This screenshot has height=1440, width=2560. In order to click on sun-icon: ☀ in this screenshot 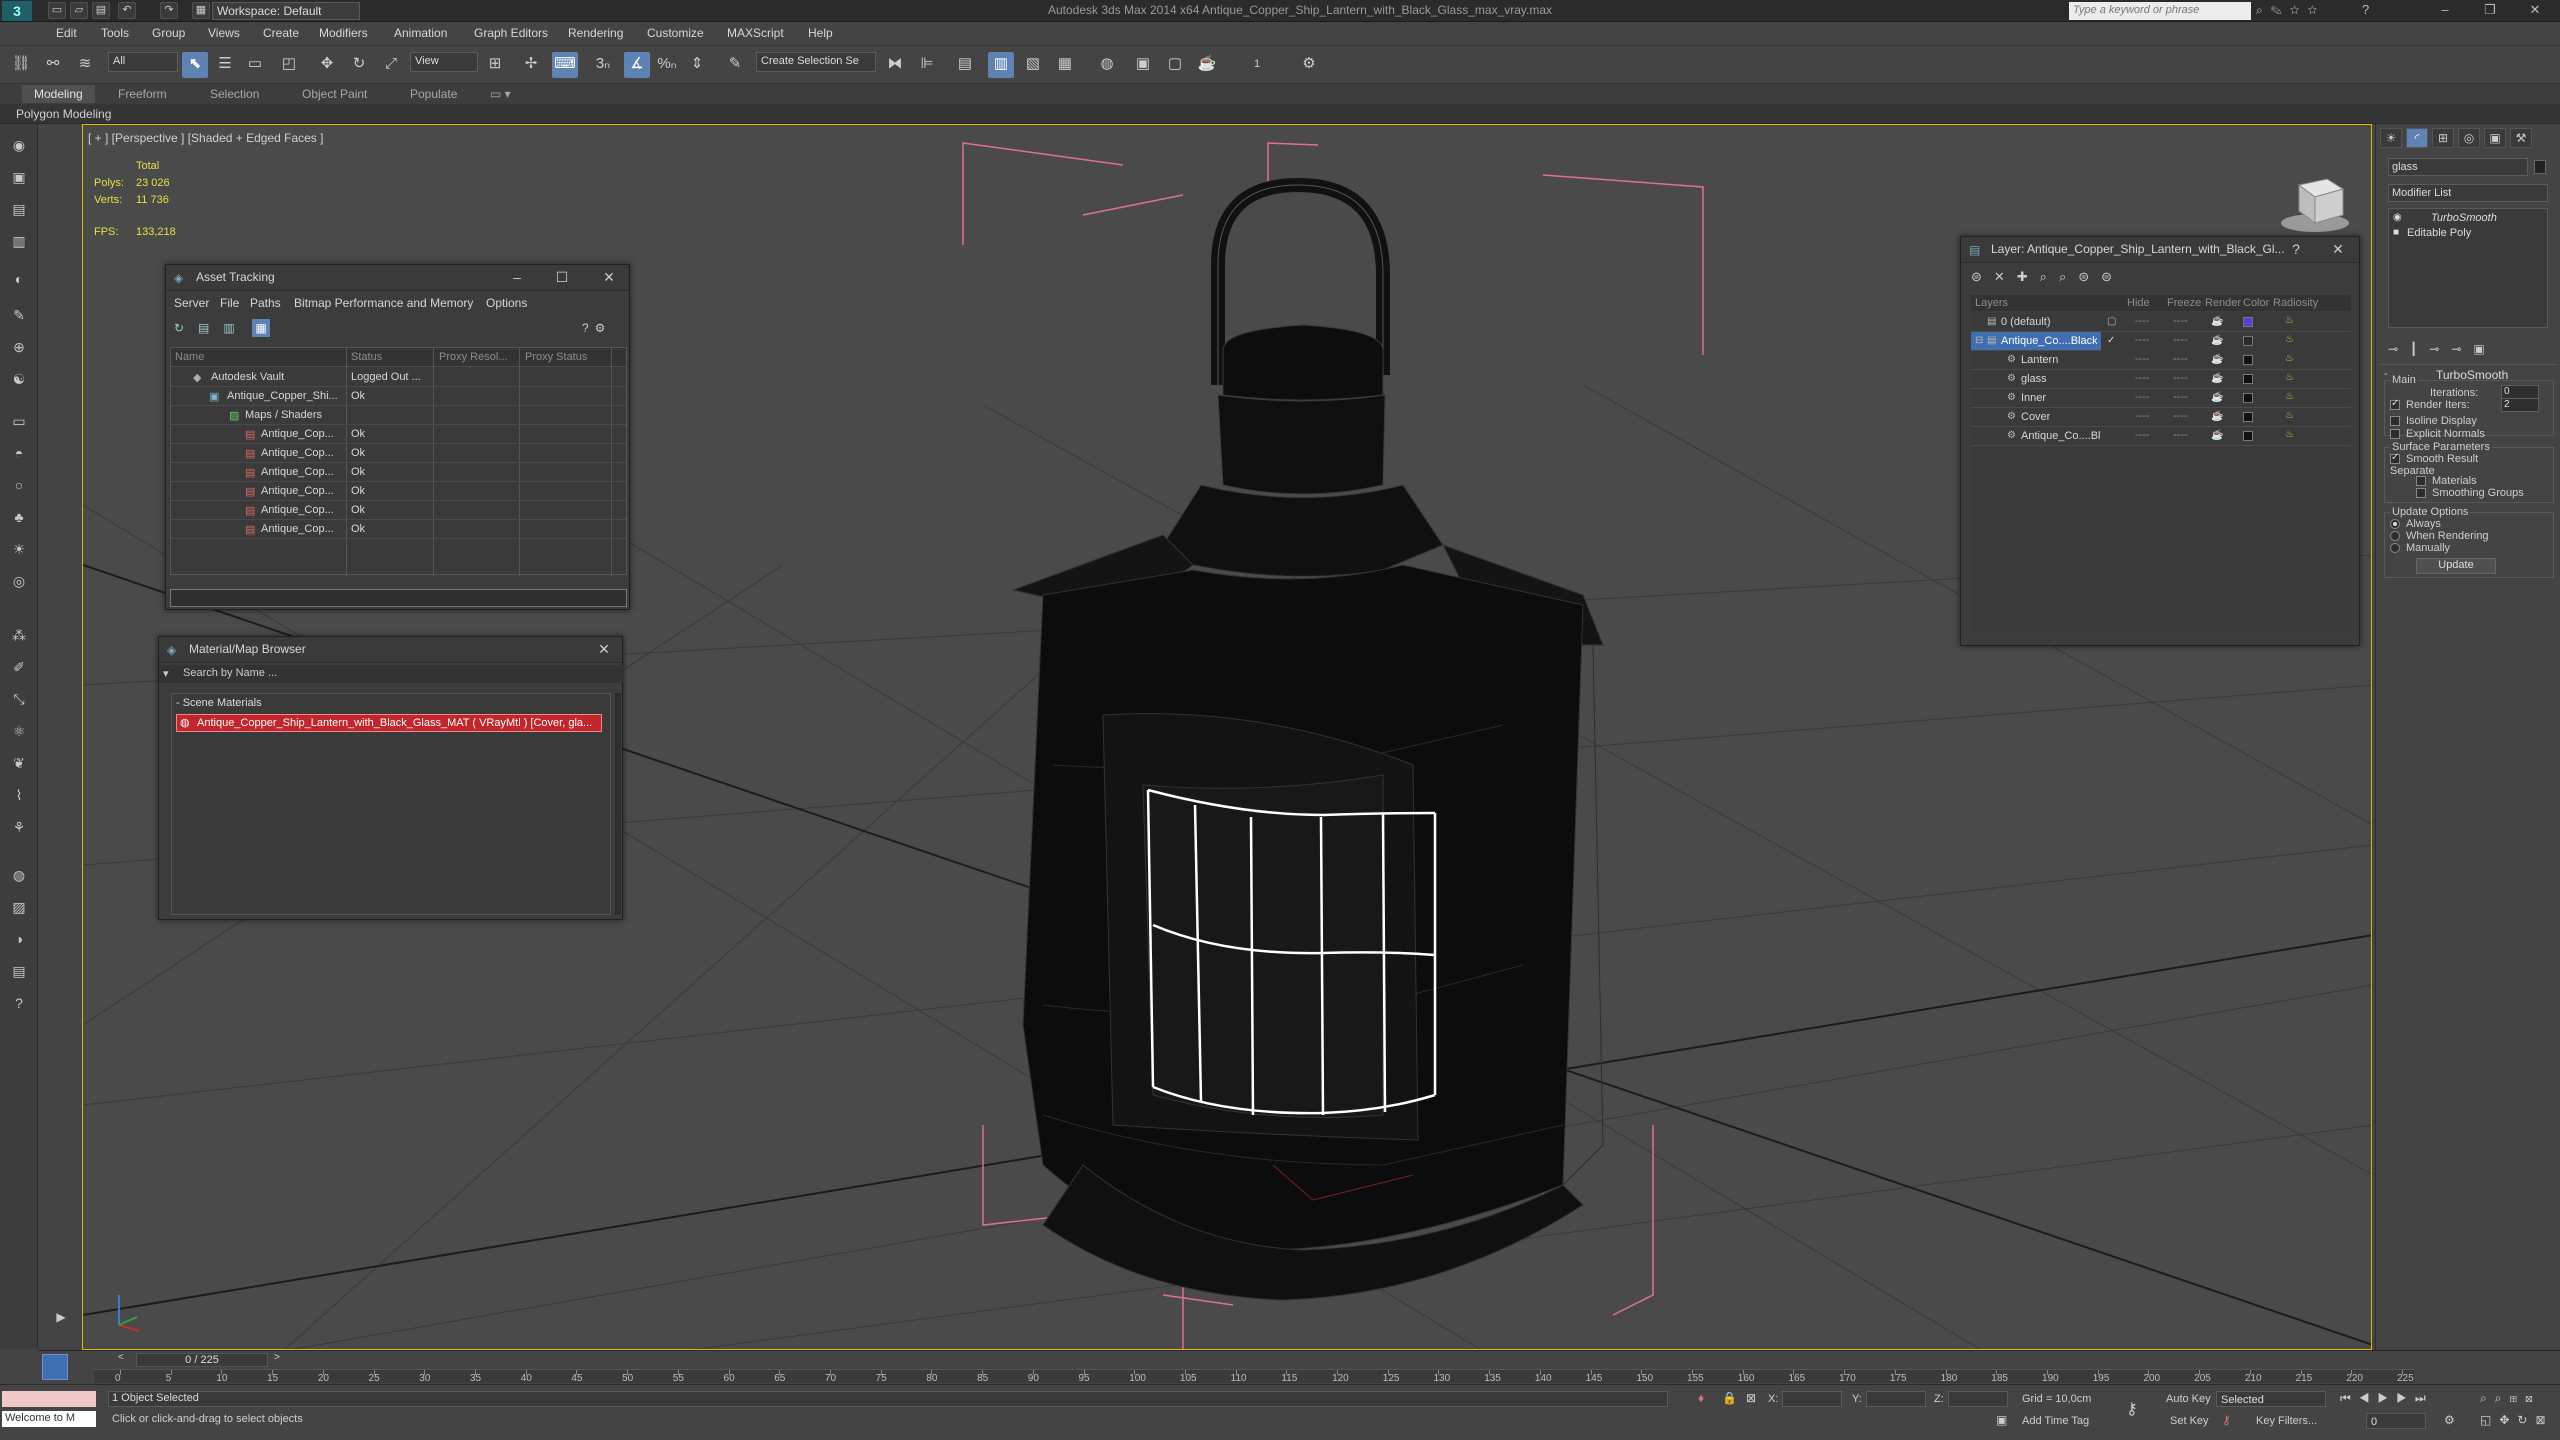, I will do `click(19, 549)`.